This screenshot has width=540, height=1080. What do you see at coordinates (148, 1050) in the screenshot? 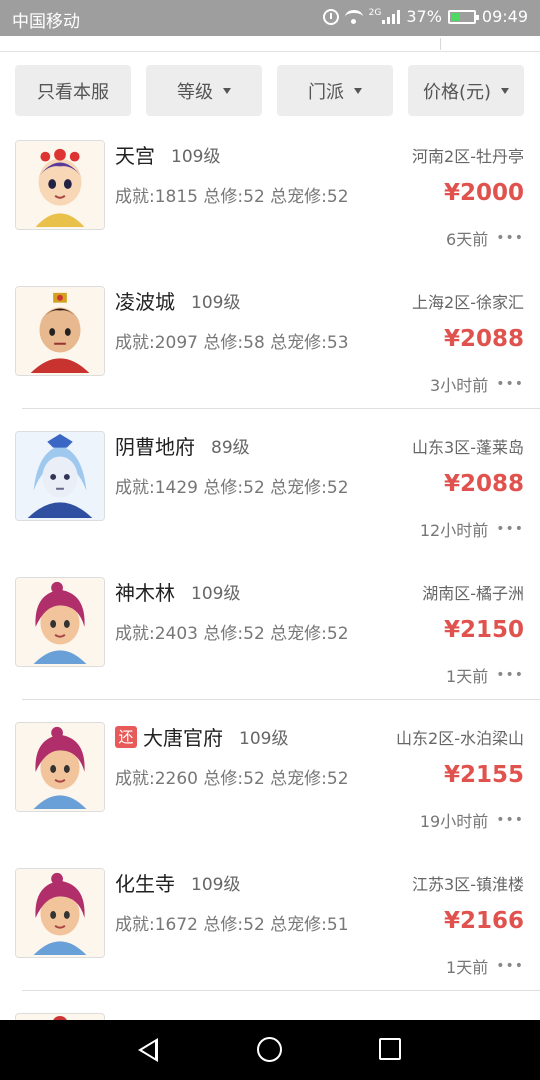
I see `back-icon` at bounding box center [148, 1050].